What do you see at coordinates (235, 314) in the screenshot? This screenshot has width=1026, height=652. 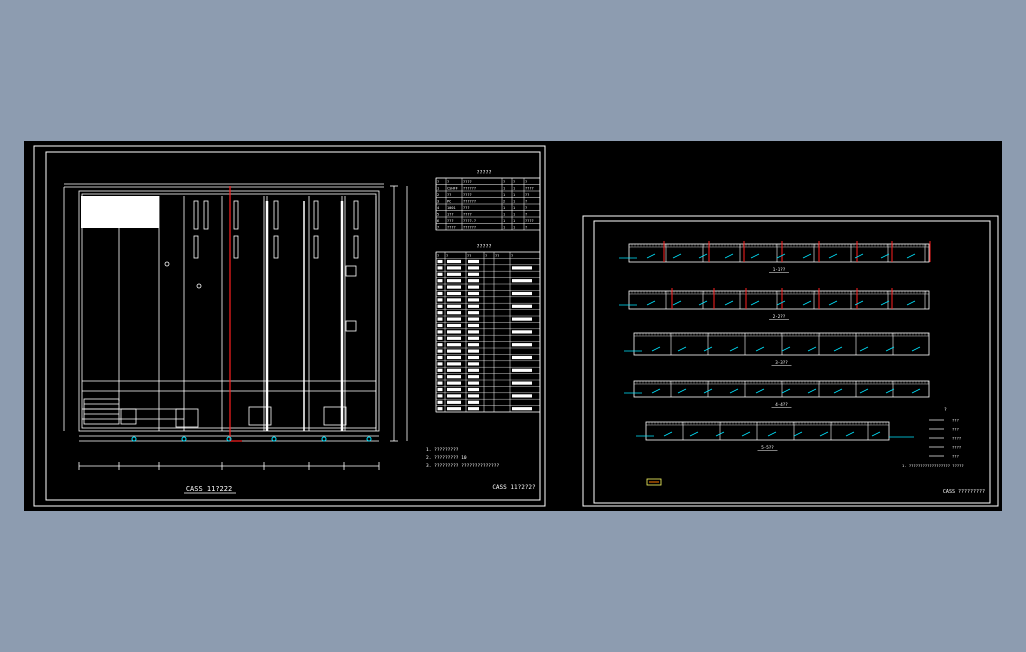 I see `plan-pipe-lines` at bounding box center [235, 314].